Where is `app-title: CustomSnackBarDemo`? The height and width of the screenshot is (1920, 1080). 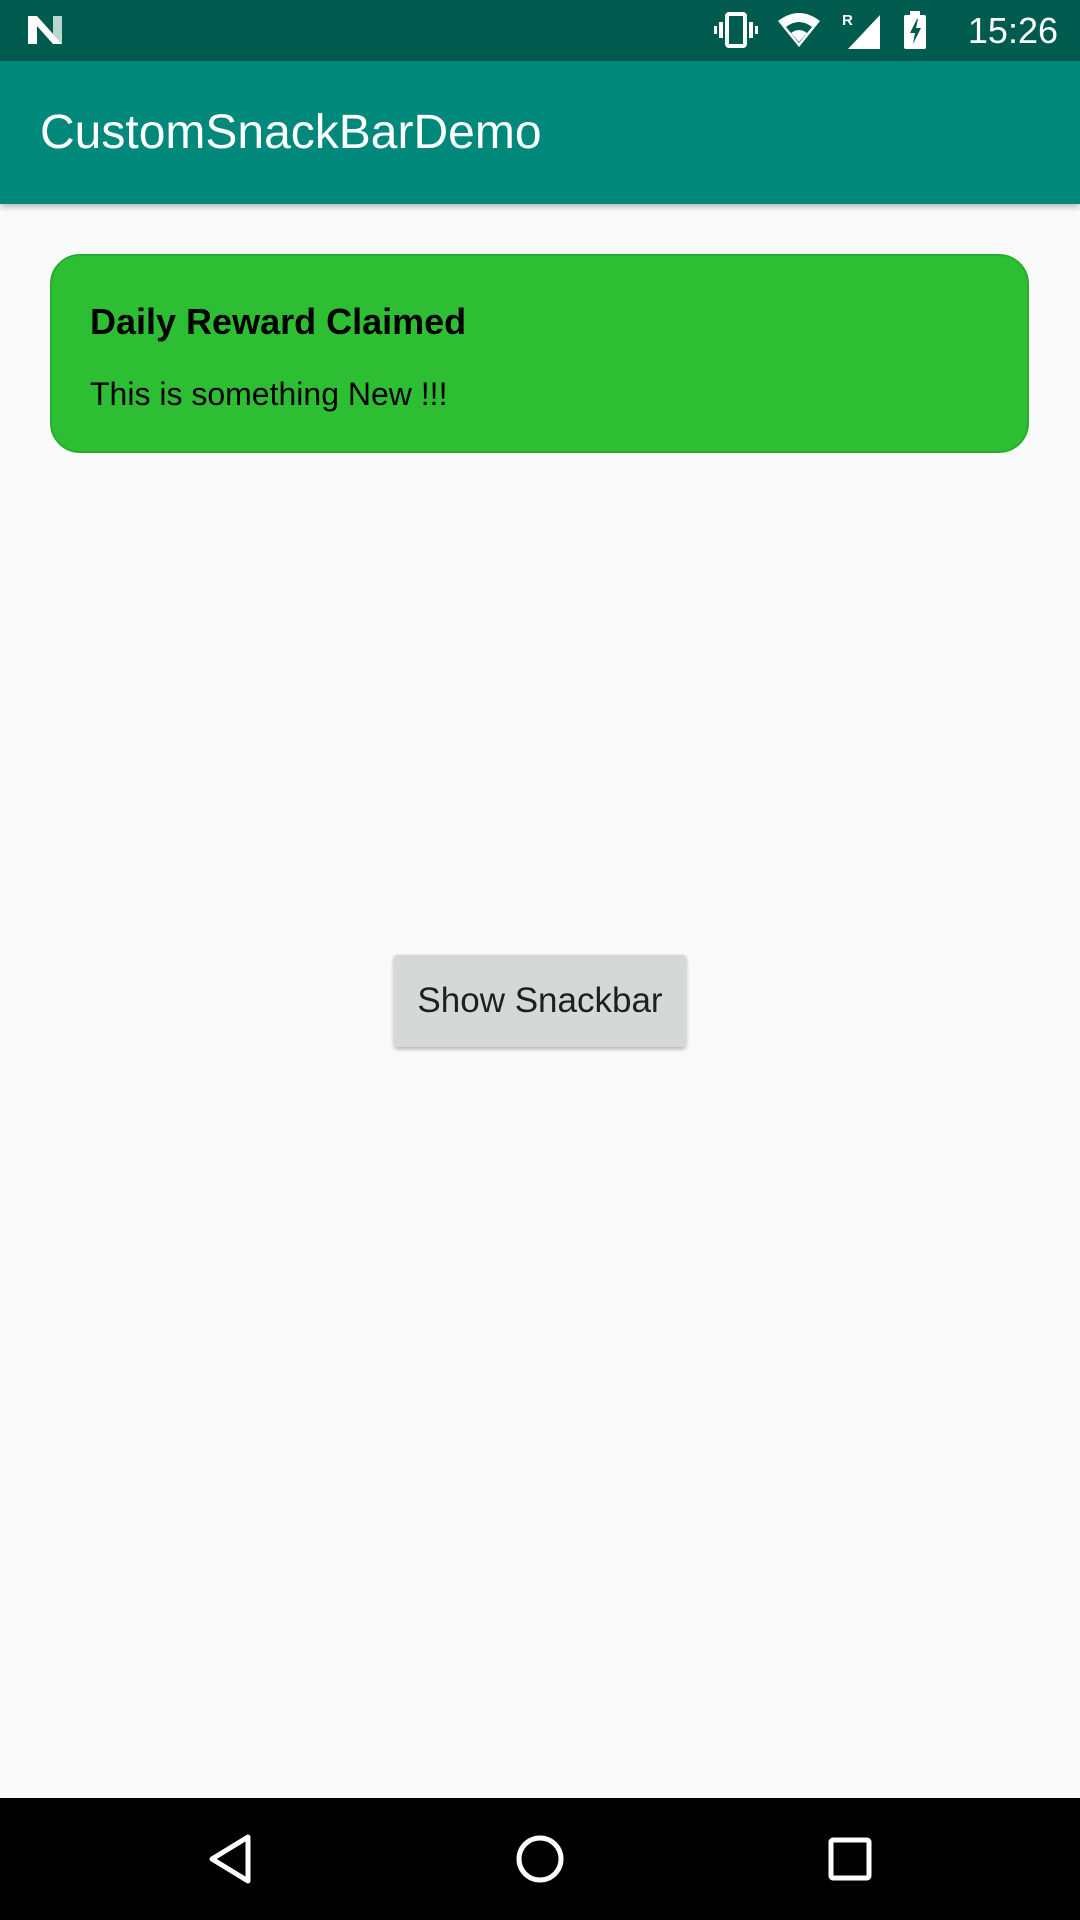 app-title: CustomSnackBarDemo is located at coordinates (291, 132).